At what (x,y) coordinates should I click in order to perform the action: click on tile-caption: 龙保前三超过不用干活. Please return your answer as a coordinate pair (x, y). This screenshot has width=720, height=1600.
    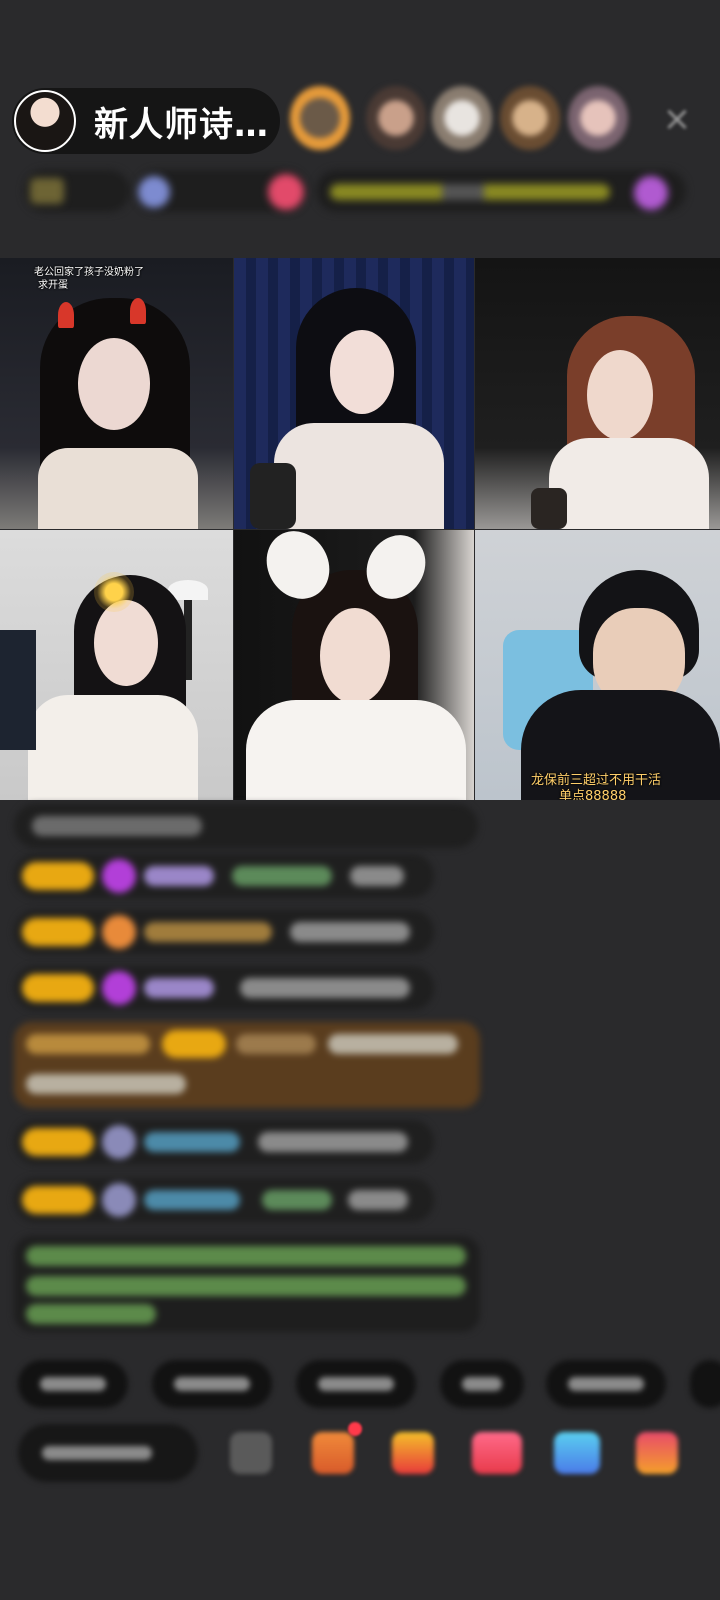
    Looking at the image, I should click on (596, 780).